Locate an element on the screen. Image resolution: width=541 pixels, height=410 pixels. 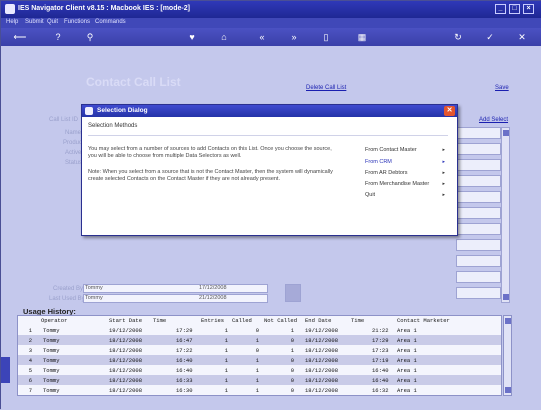
refresh-icon: ↻ is located at coordinates (458, 37).